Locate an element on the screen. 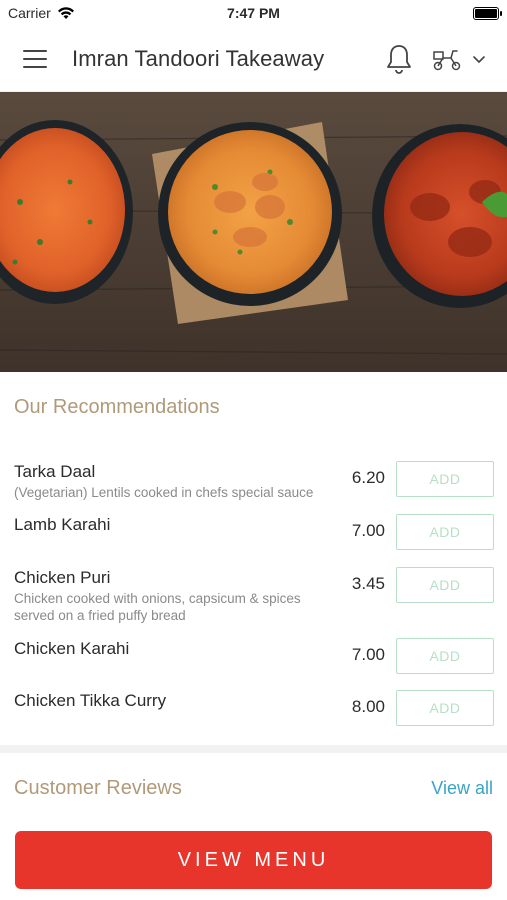 This screenshot has width=507, height=900. dish-name: Lamb Karahi is located at coordinates (62, 524).